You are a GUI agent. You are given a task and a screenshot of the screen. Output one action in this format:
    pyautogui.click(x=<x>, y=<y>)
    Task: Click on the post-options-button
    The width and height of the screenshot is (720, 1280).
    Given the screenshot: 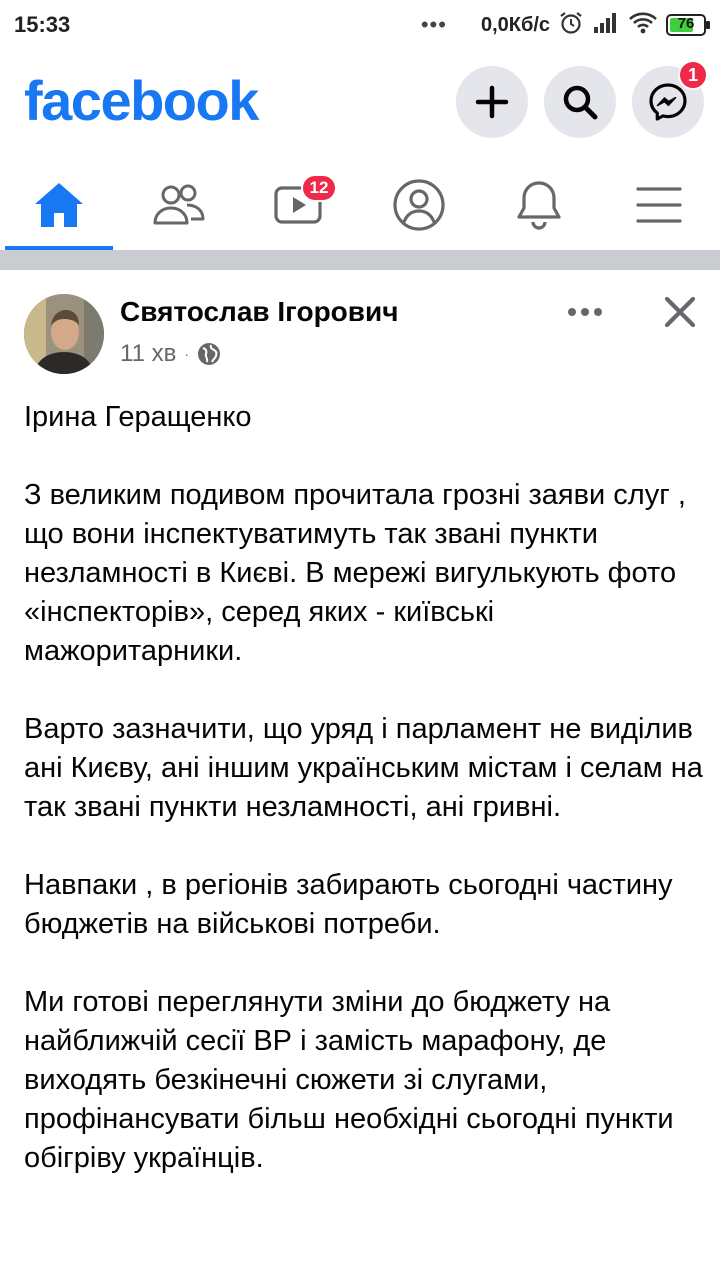 What is the action you would take?
    pyautogui.click(x=585, y=312)
    